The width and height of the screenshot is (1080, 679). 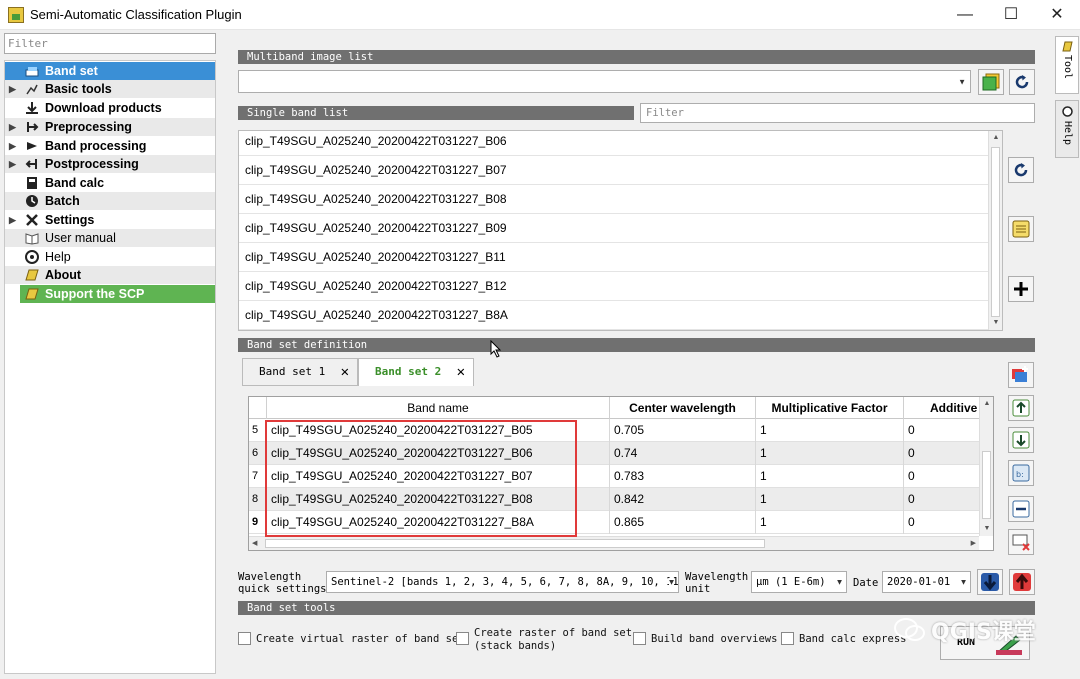 What do you see at coordinates (614, 257) in the screenshot?
I see `list-item: clip_T49SGU_A025240_20200422T031227_B11` at bounding box center [614, 257].